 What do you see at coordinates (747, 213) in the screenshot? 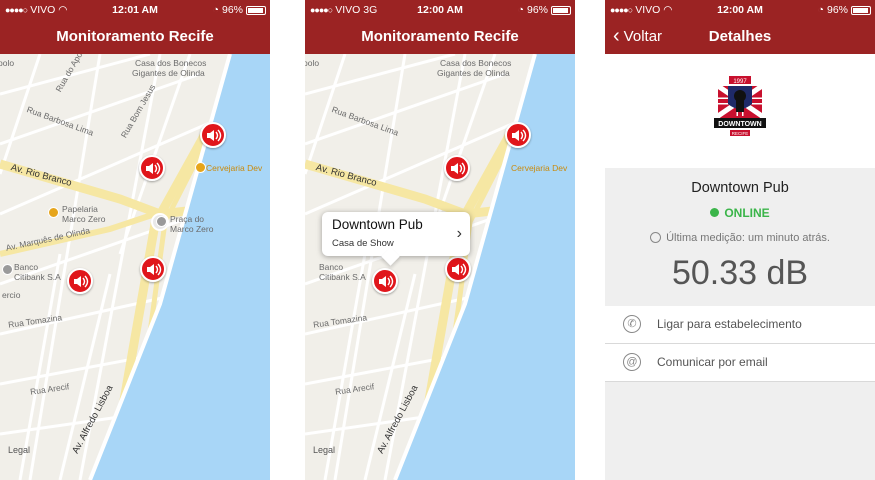
I see `status-text: ONLINE` at bounding box center [747, 213].